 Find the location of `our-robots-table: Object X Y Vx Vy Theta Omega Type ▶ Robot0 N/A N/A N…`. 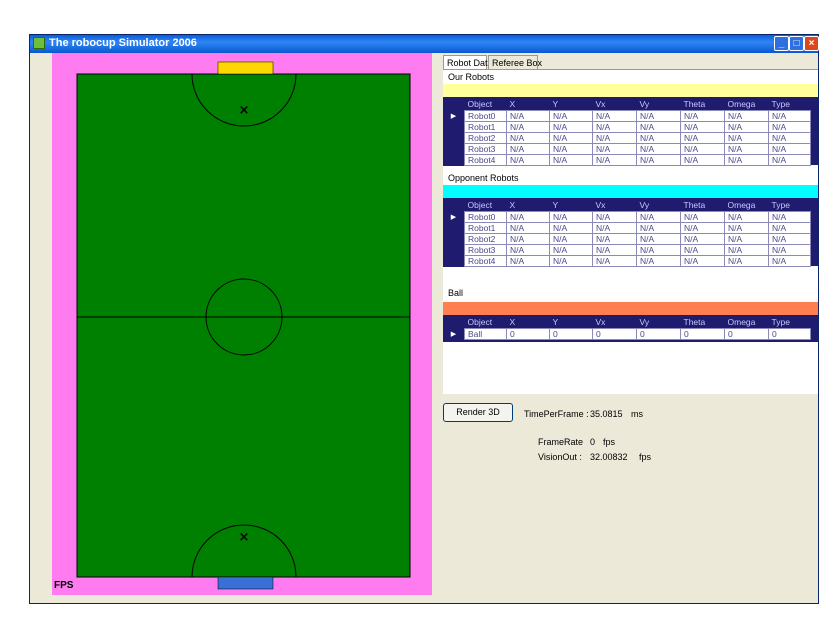

our-robots-table: Object X Y Vx Vy Theta Omega Type ▶ Robot0 N/A N/A N… is located at coordinates (627, 131).